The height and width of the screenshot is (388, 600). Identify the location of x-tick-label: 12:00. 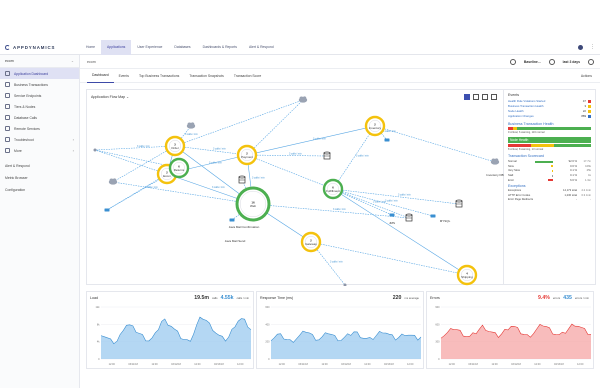
(240, 364).